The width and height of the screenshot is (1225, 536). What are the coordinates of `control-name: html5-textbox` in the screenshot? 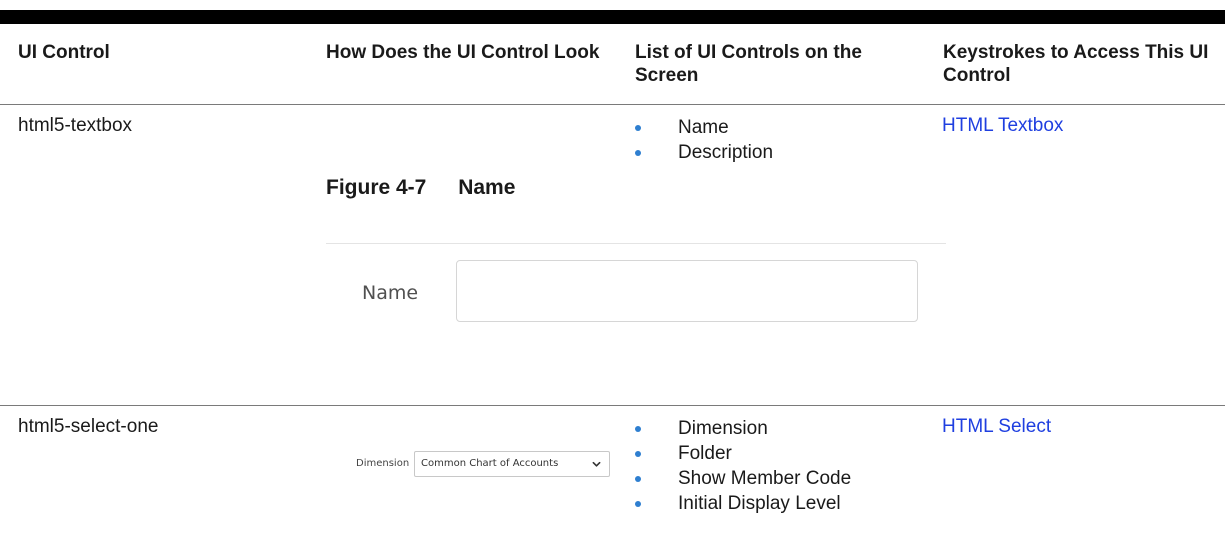 It's located at (75, 125).